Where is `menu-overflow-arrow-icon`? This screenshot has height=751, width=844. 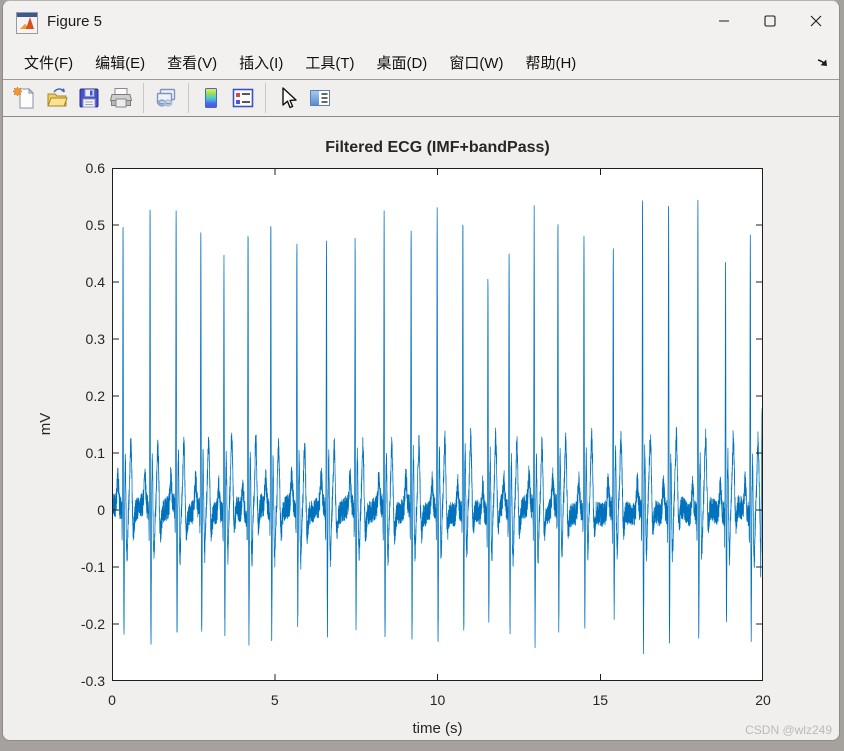 menu-overflow-arrow-icon is located at coordinates (823, 62).